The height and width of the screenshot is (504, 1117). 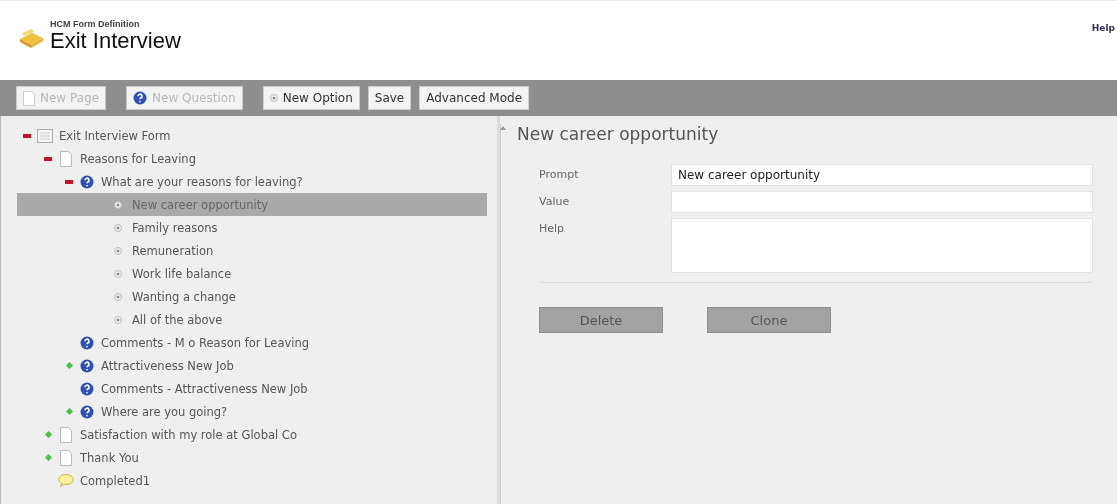 I want to click on tree-item: Exit Interview Form, so click(x=252, y=135).